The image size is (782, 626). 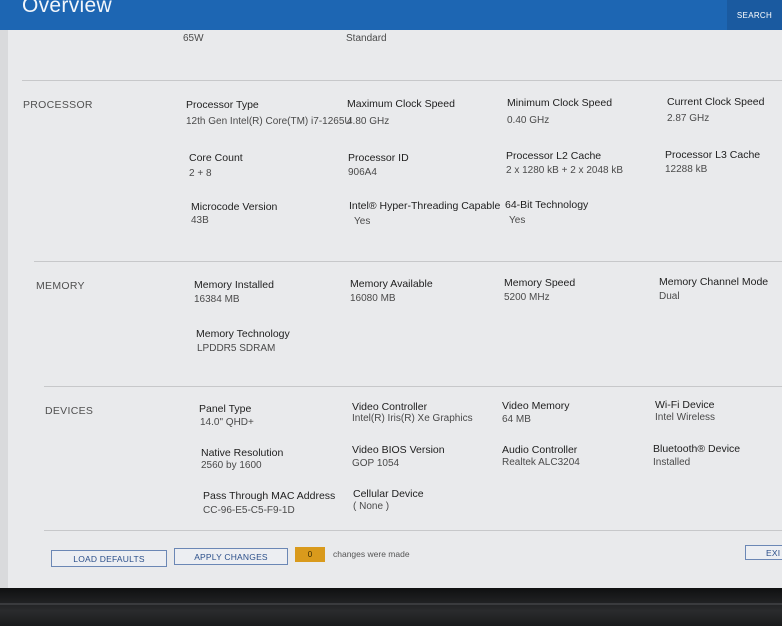 I want to click on processor-type-value: 12th Gen Intel(R) Core(TM) i7-1265U, so click(x=269, y=121).